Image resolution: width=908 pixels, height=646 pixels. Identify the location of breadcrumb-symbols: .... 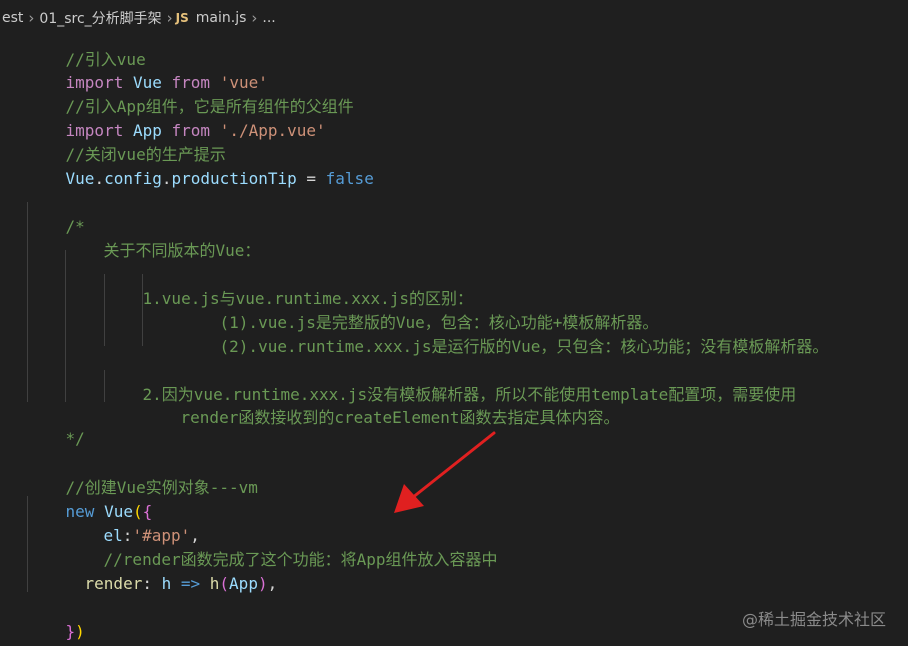
(268, 18).